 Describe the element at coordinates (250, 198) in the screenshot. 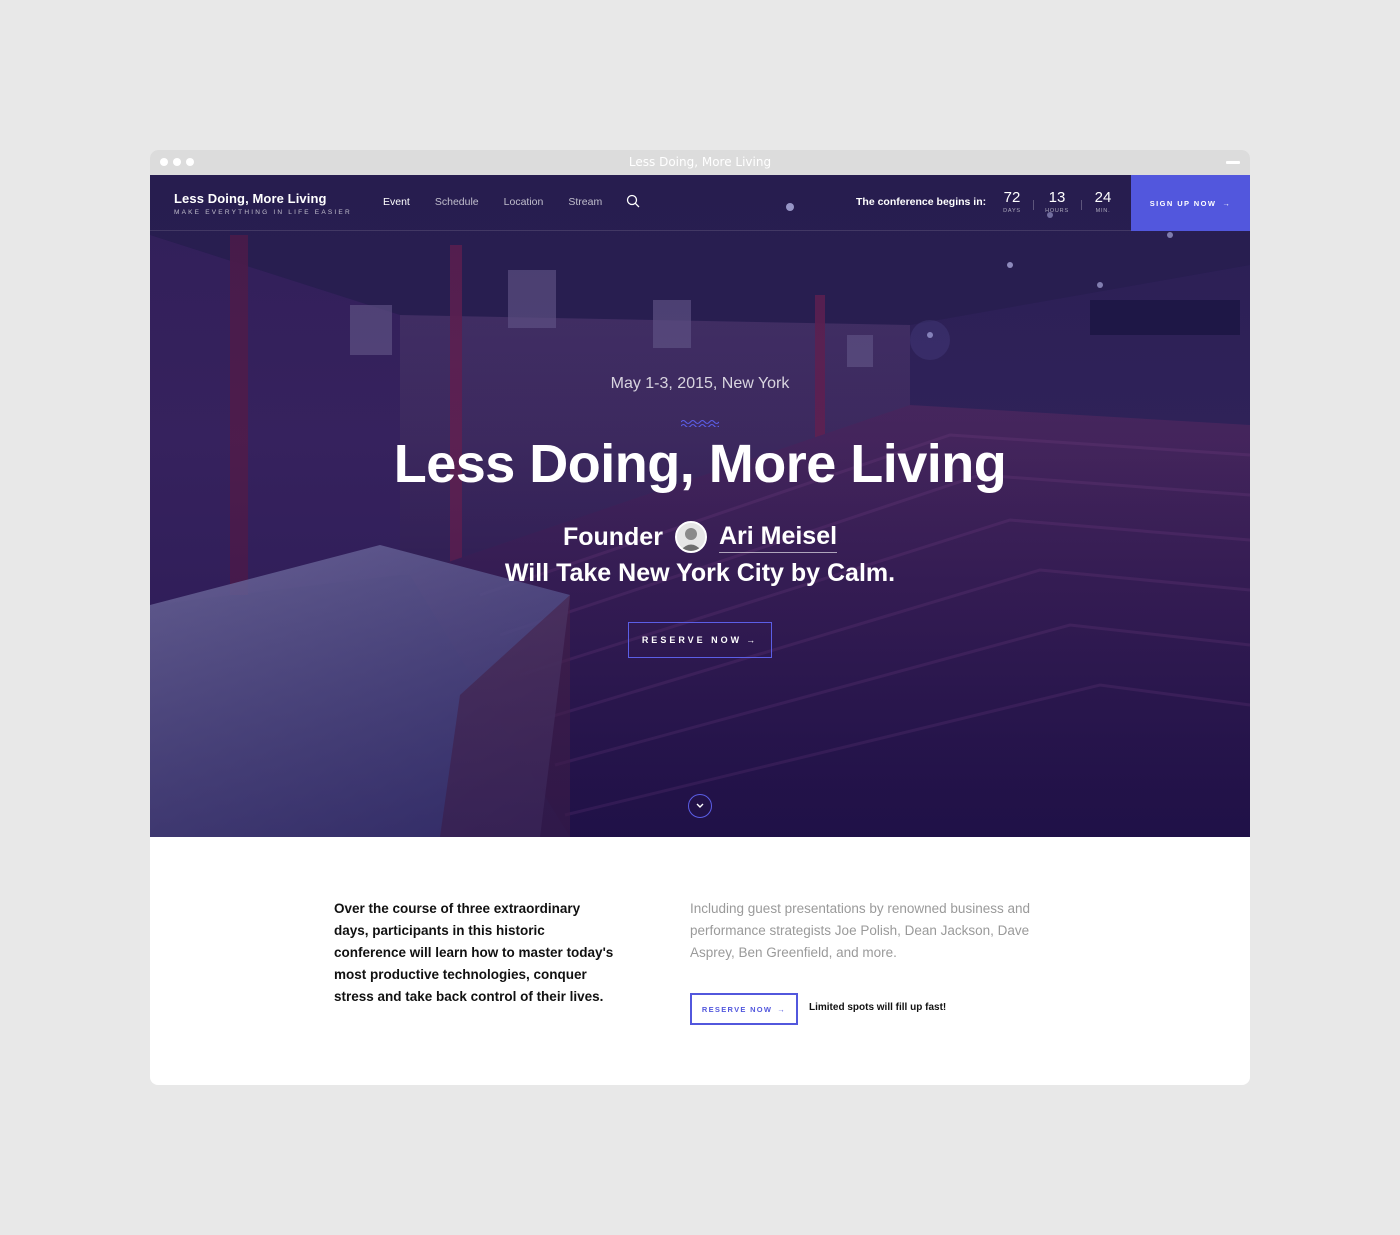

I see `brand-title: Less Doing, More Living` at that location.